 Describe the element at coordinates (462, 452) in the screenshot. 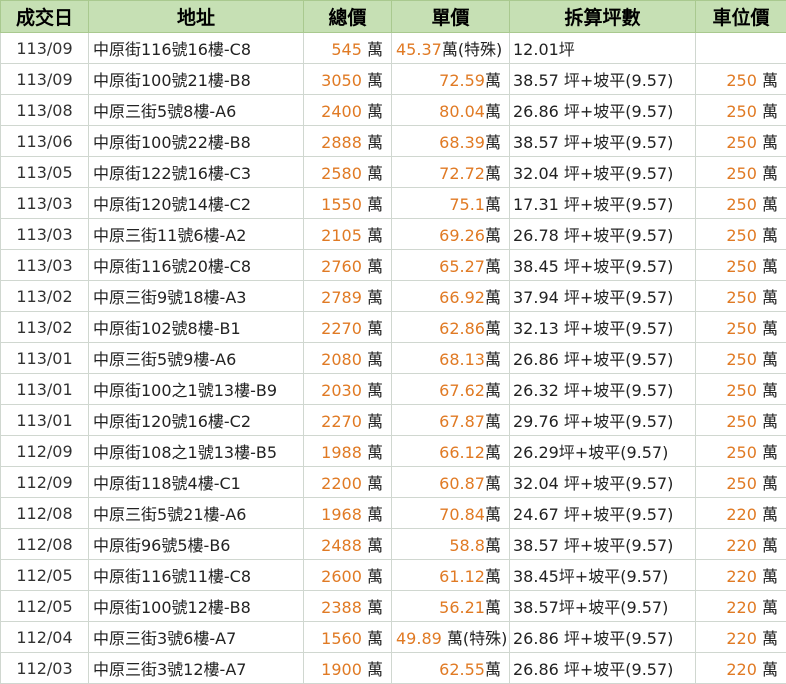

I see `unit-price-value: 66.12` at that location.